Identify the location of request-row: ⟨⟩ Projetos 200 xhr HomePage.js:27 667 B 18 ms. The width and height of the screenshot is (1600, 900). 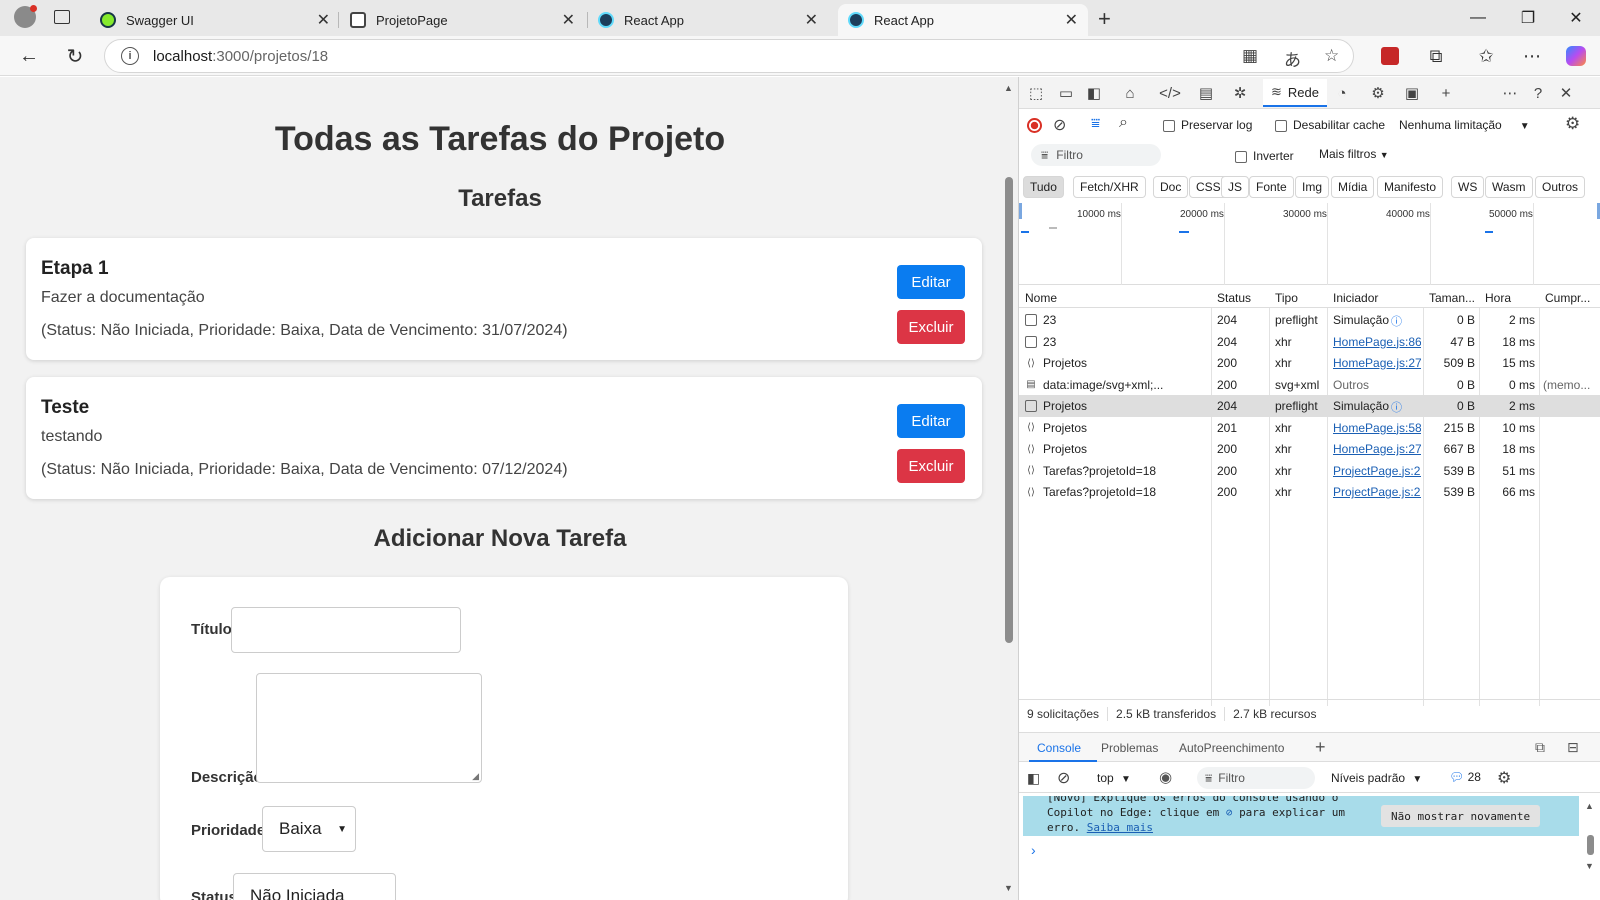
(1309, 449).